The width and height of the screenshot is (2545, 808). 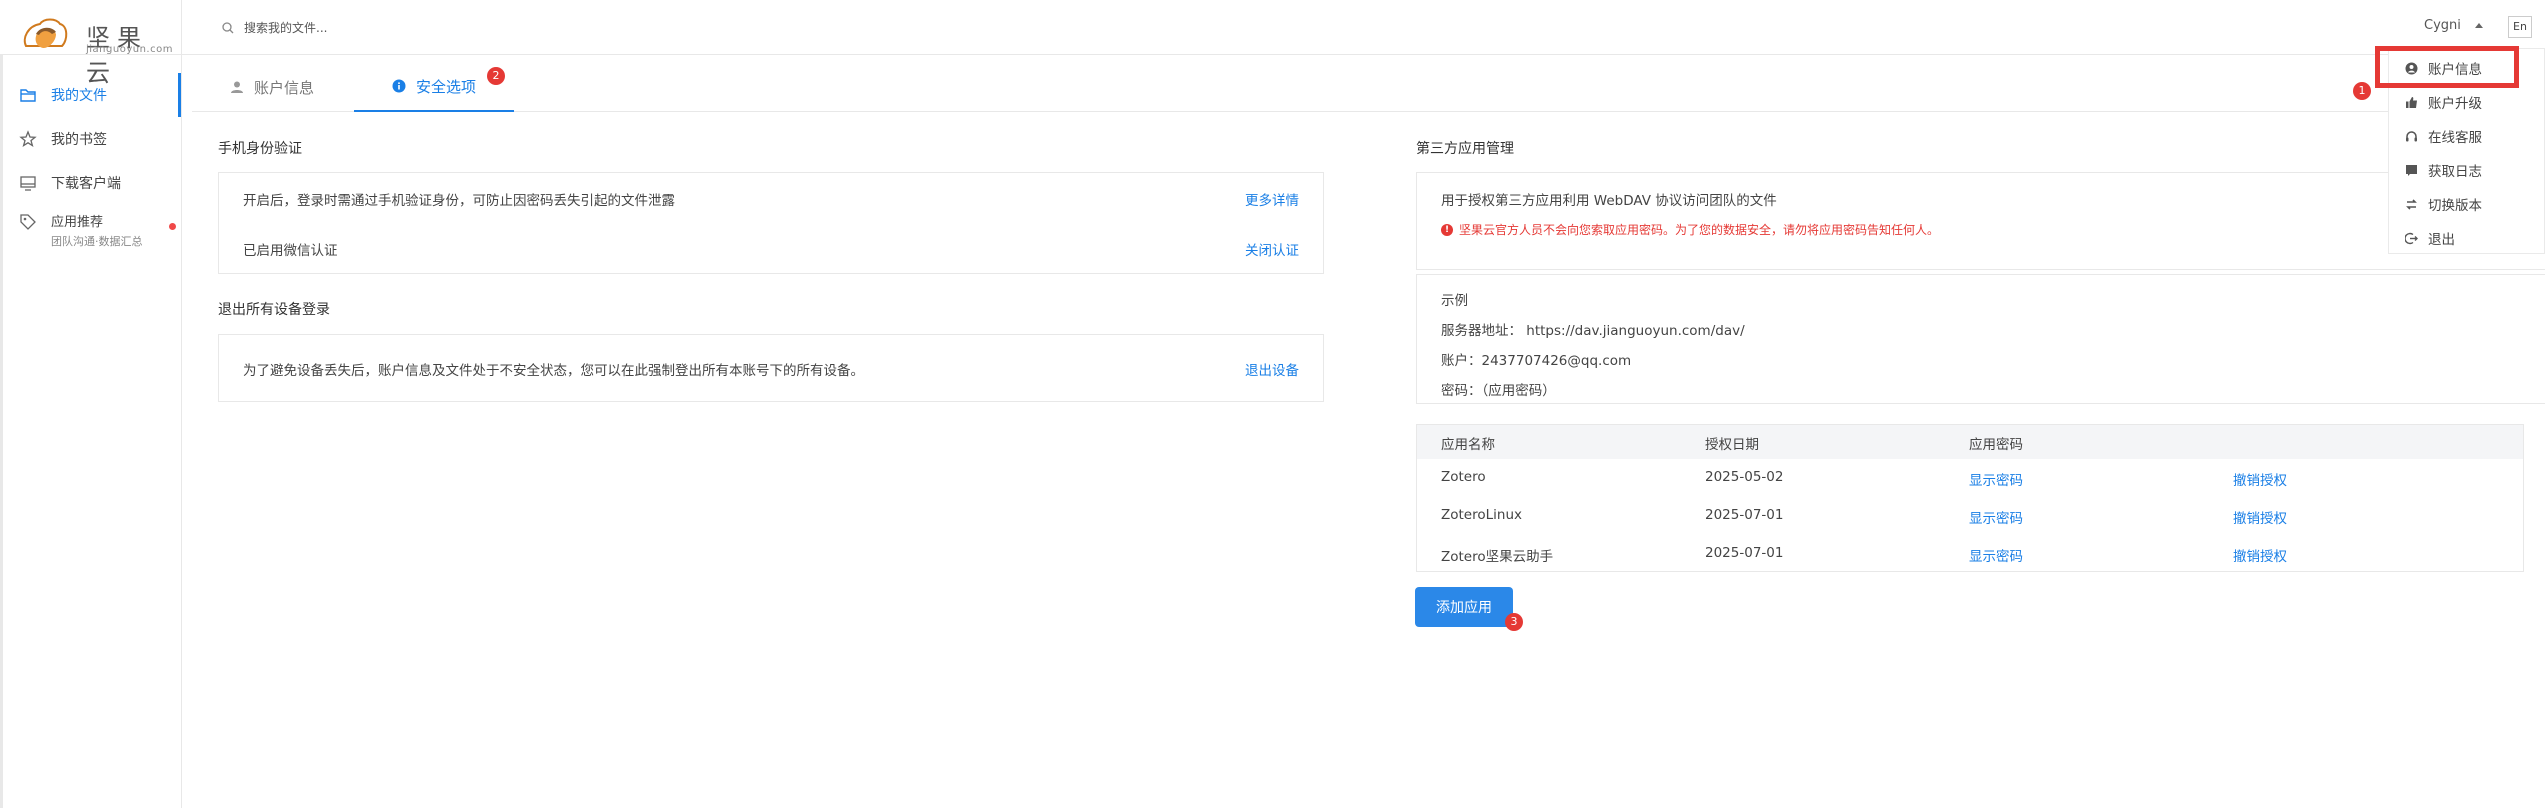 I want to click on example-server: 服务器地址： https://dav.jianguoyun.com/dav/, so click(x=1593, y=331).